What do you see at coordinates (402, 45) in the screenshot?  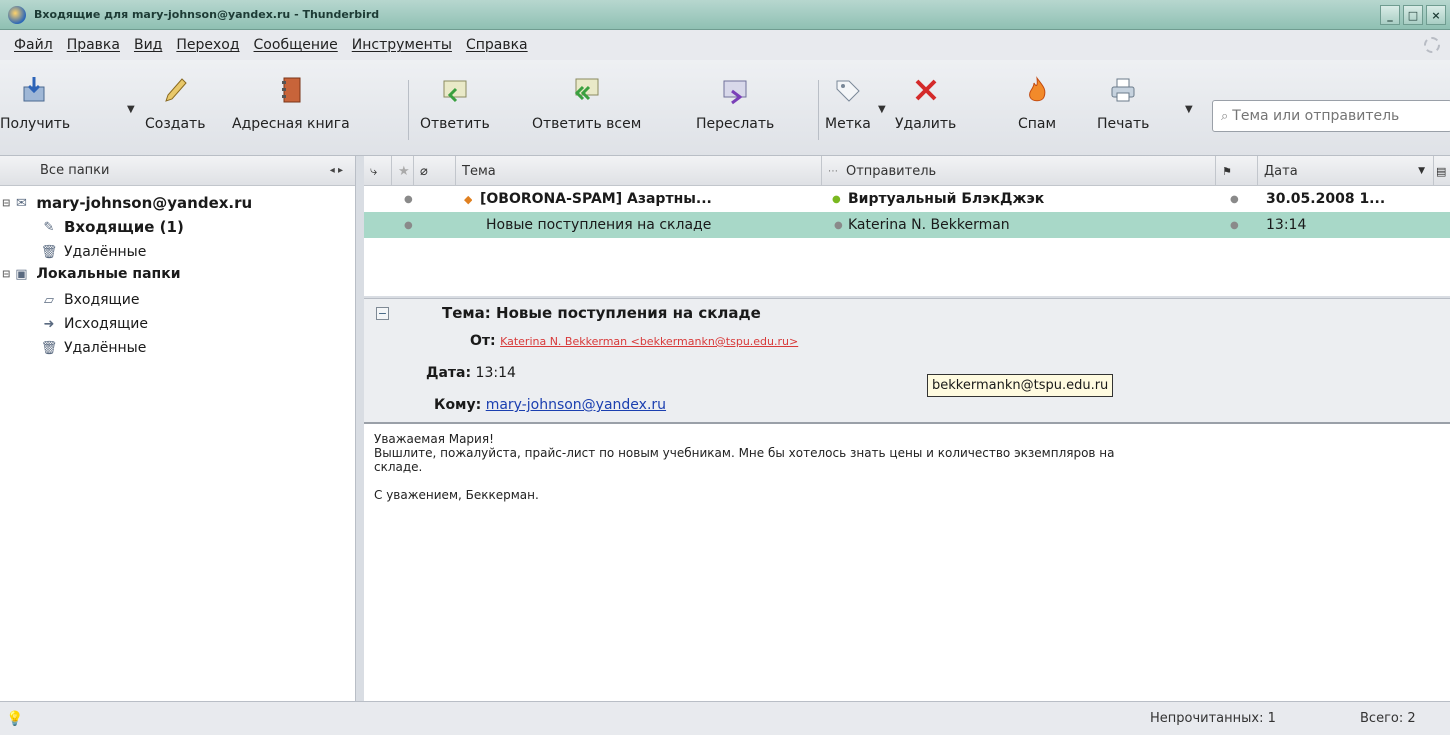 I see `menu-tools: Инструменты` at bounding box center [402, 45].